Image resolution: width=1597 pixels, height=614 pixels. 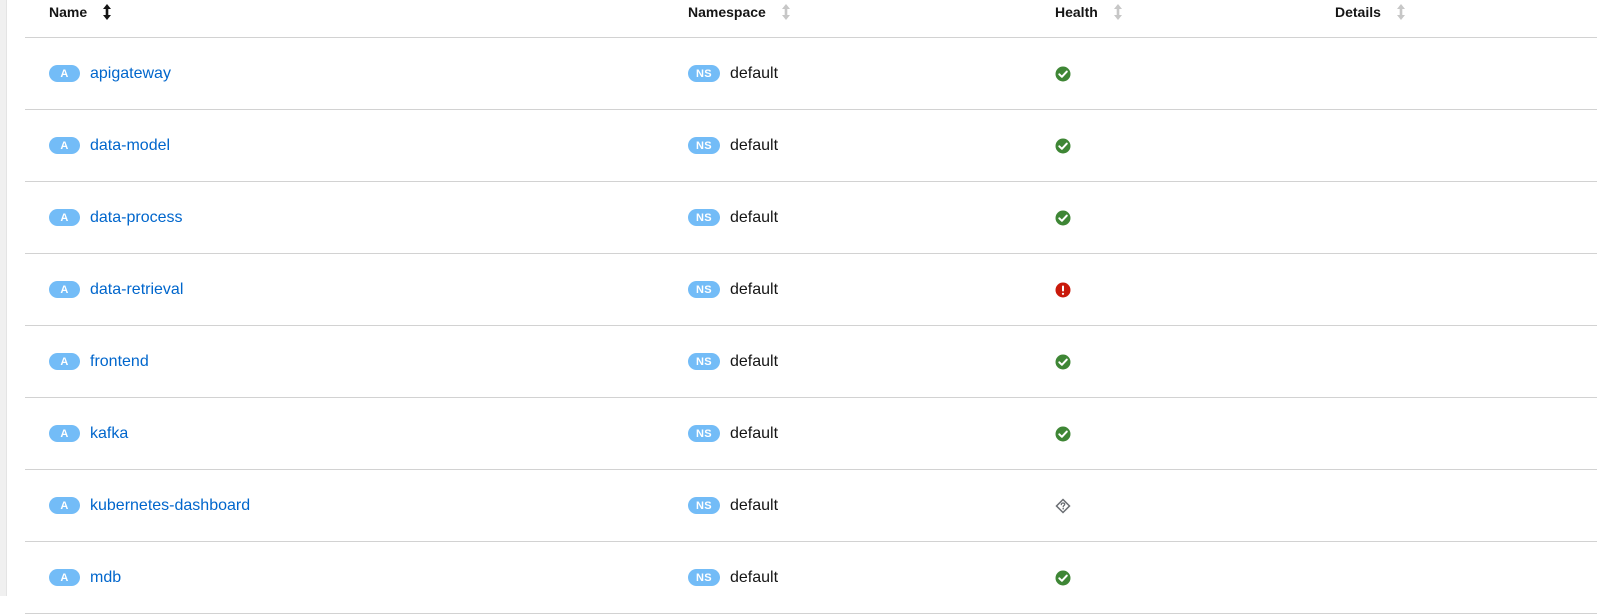 What do you see at coordinates (136, 218) in the screenshot?
I see `app-name-link: data-process` at bounding box center [136, 218].